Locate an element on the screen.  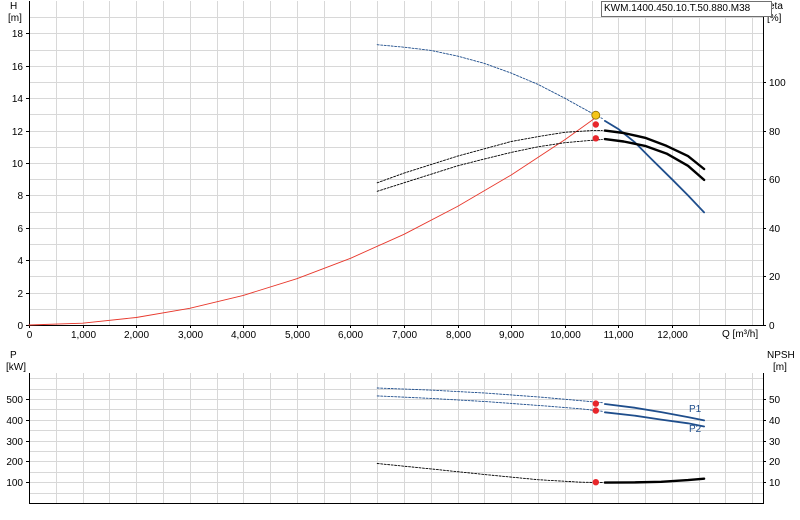
series-head_ext is located at coordinates (489, 81).